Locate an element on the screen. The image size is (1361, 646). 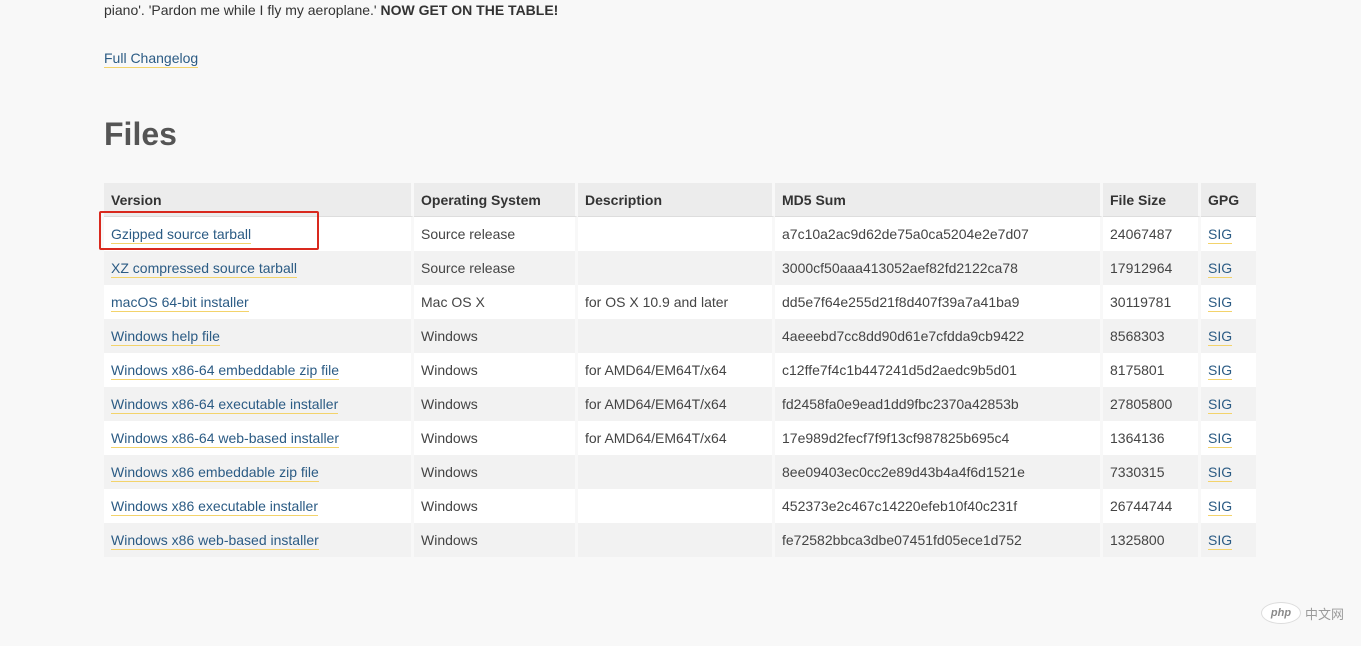
version-cell: Windows x86-64 executable installer is located at coordinates (259, 404).